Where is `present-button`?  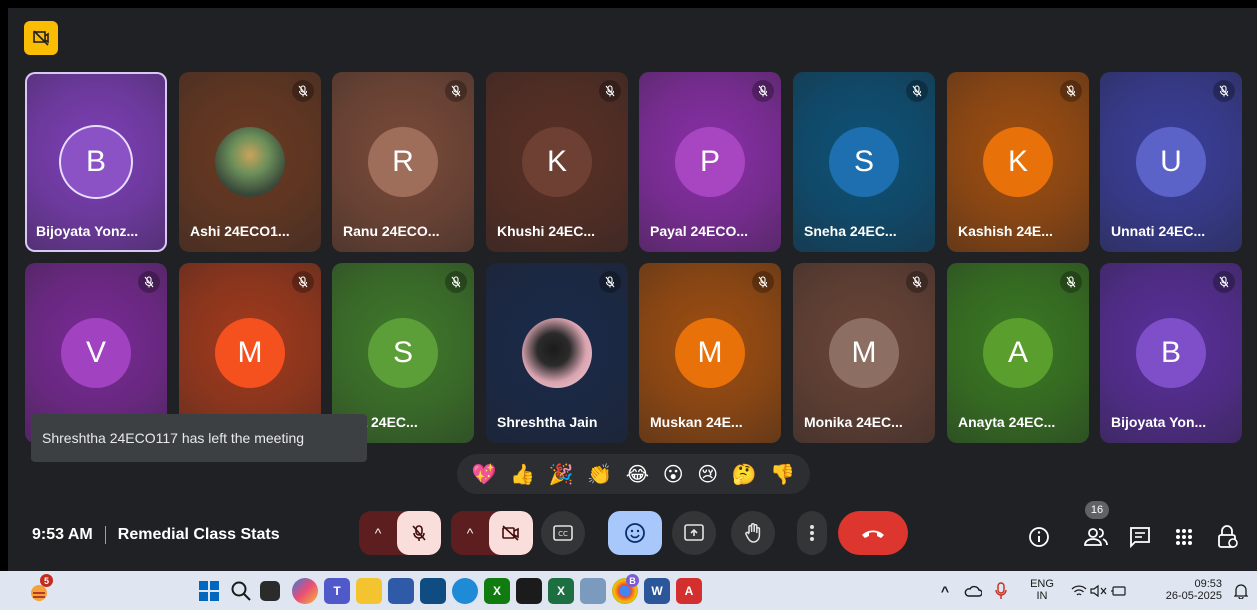
present-button is located at coordinates (694, 533).